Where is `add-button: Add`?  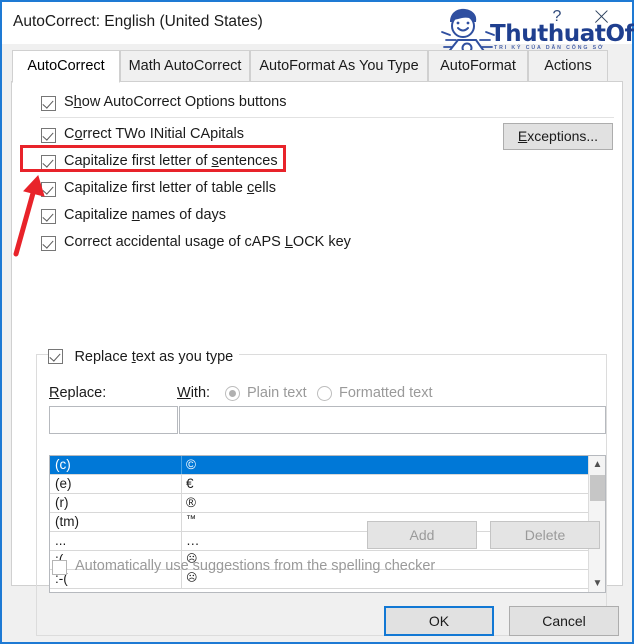
add-button: Add is located at coordinates (422, 535).